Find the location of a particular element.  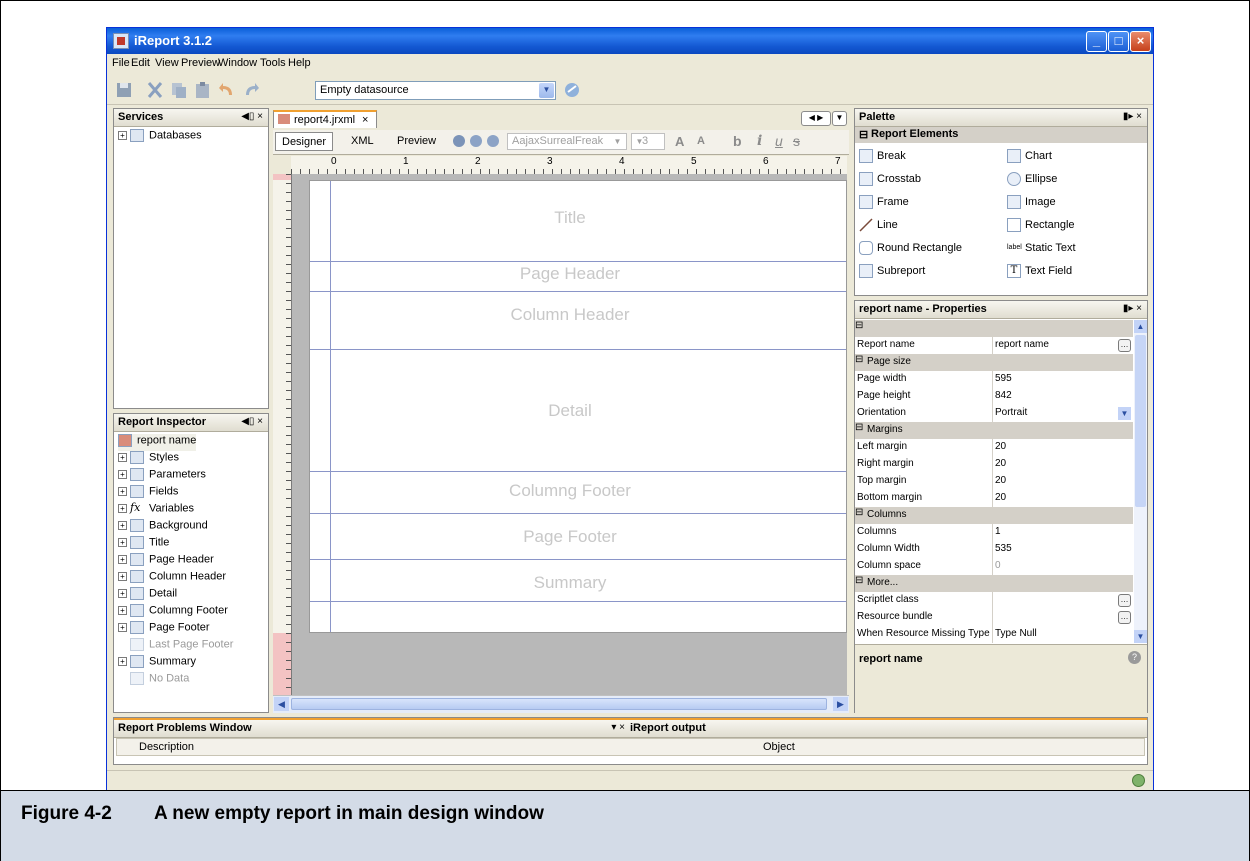

minimize-button: _ is located at coordinates (1096, 41).